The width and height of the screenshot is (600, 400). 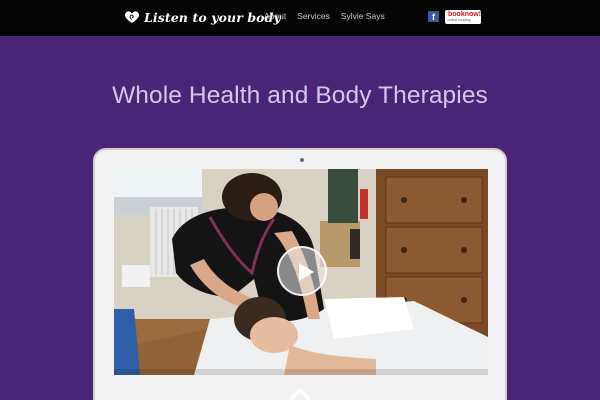 What do you see at coordinates (212, 17) in the screenshot?
I see `logo-text: Listen to your body` at bounding box center [212, 17].